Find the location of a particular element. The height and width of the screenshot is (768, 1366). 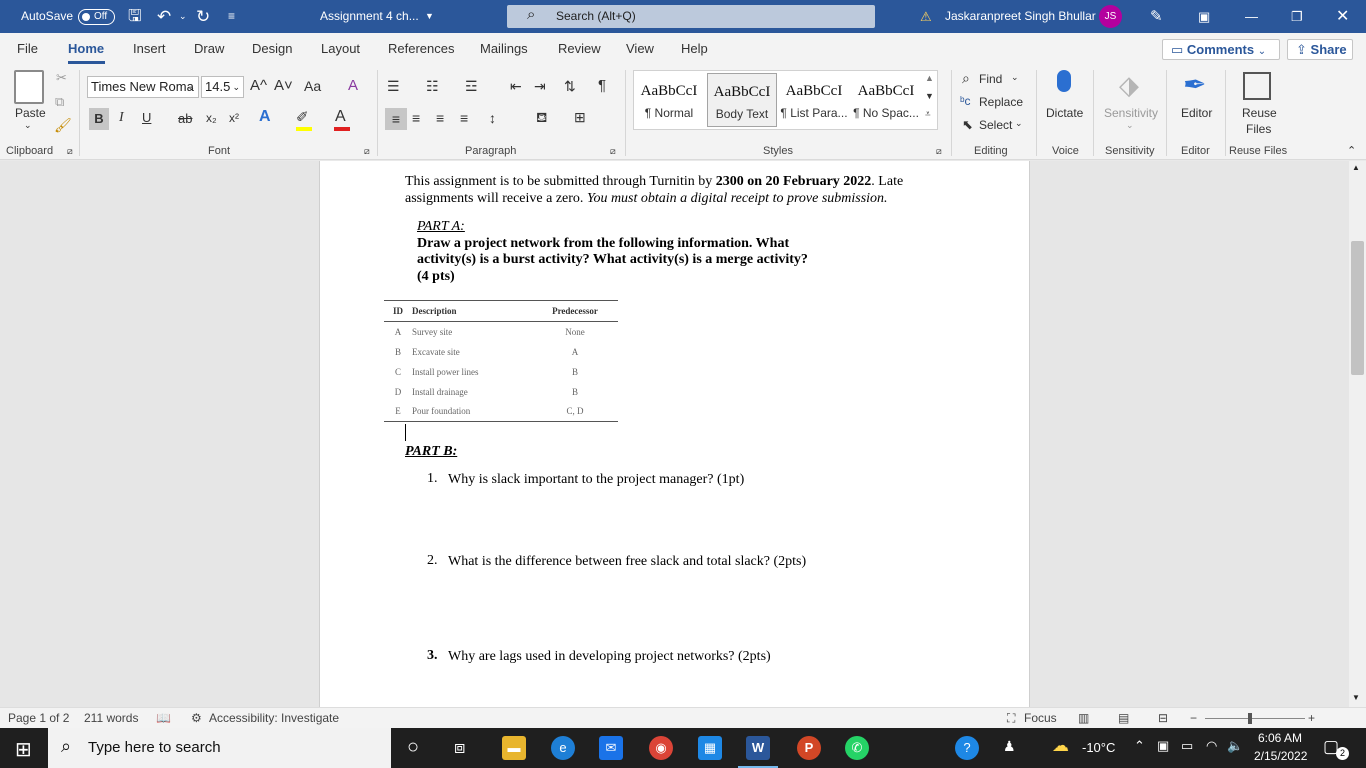

borders-icon: ⊞ is located at coordinates (580, 117).